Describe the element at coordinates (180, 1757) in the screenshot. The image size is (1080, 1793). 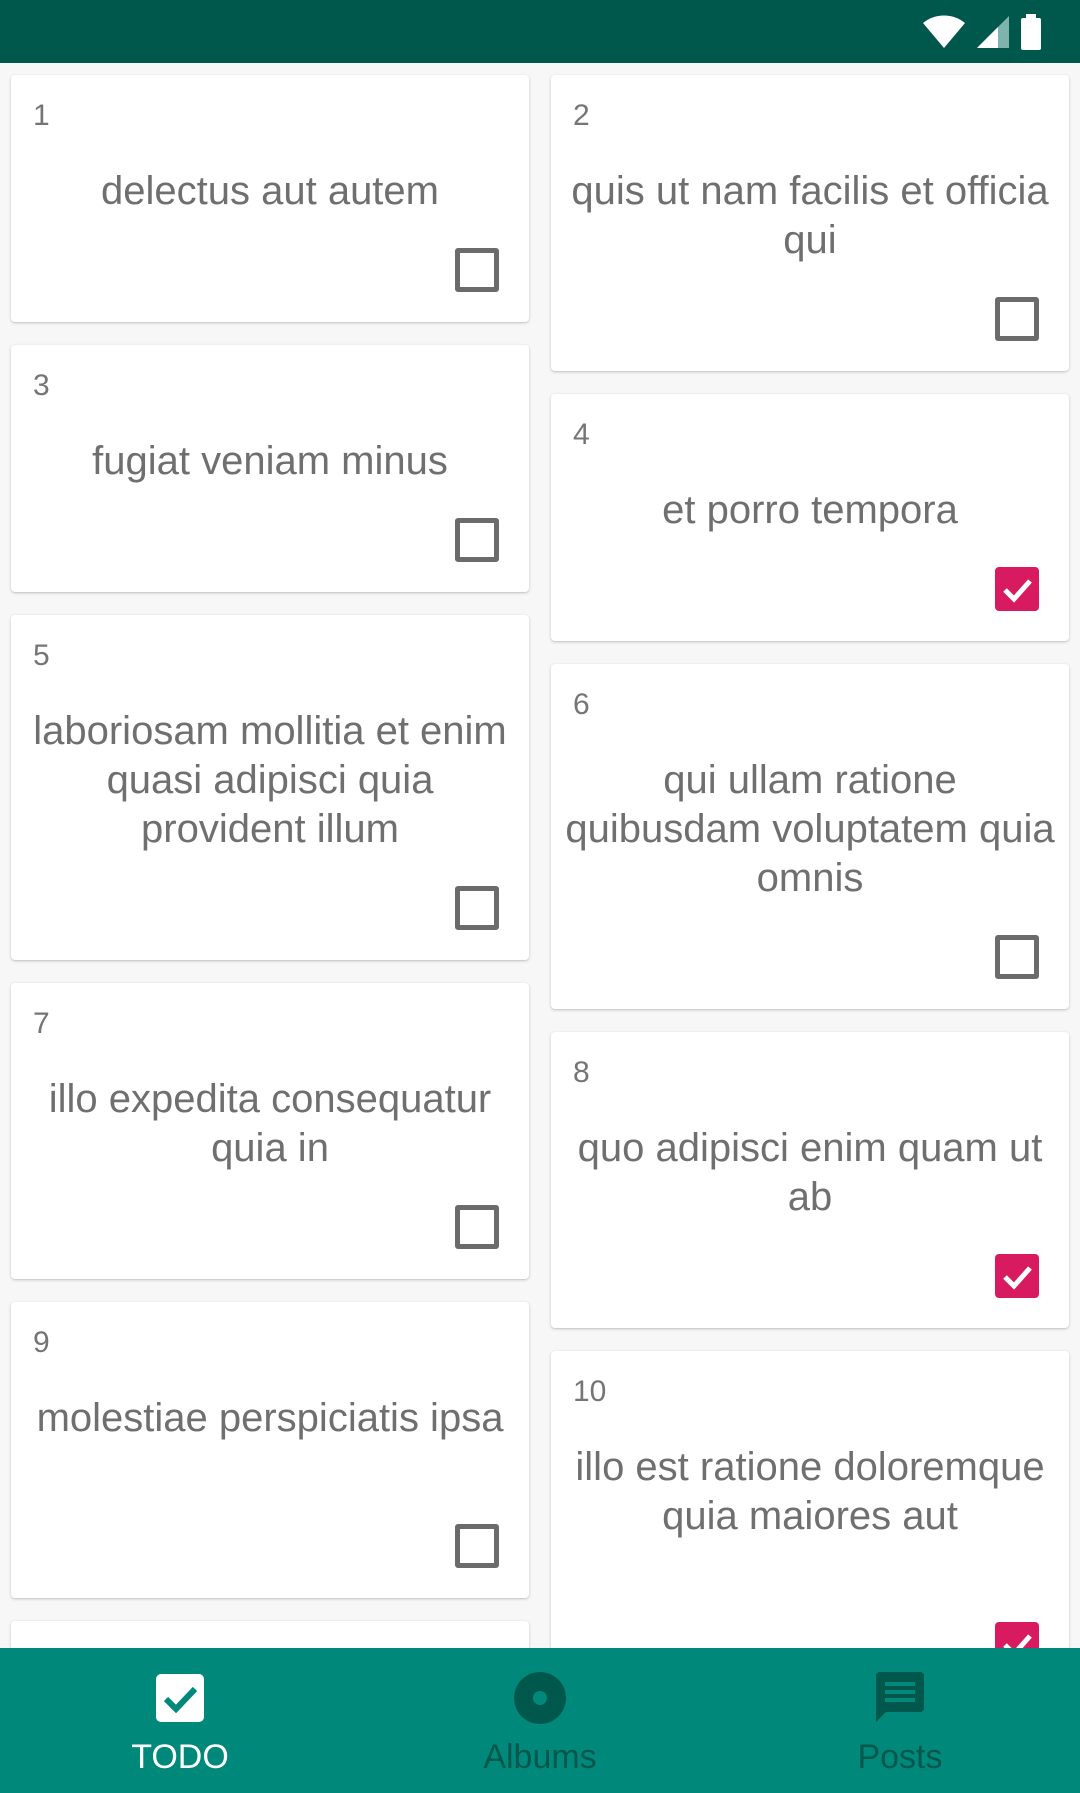
I see `nav-label-todo: TODO` at that location.